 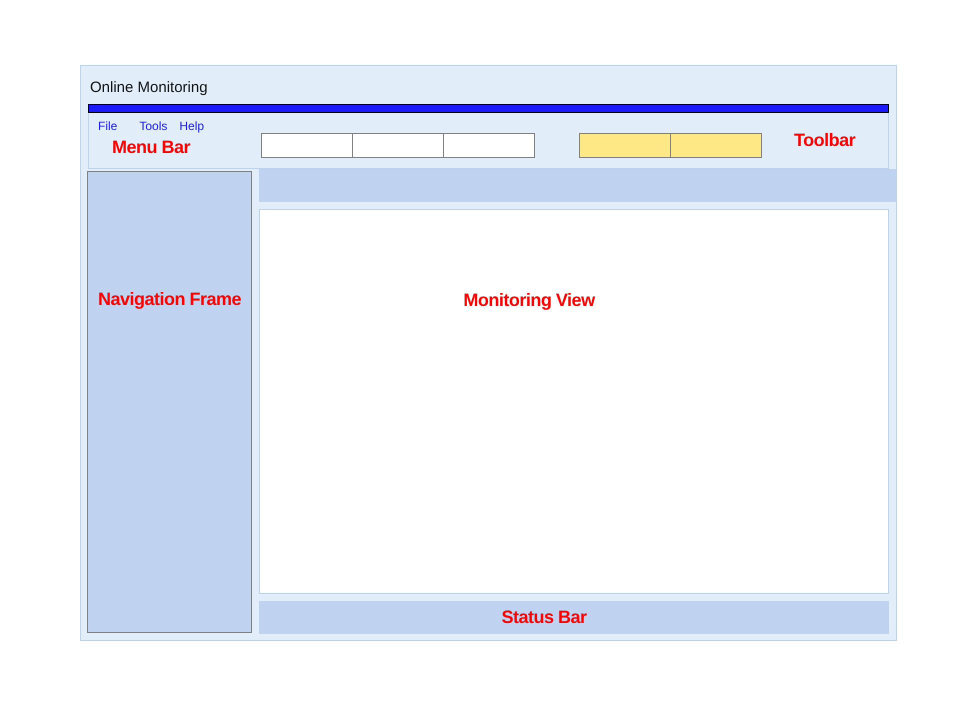 I want to click on window-title: Online Monitoring, so click(x=149, y=87).